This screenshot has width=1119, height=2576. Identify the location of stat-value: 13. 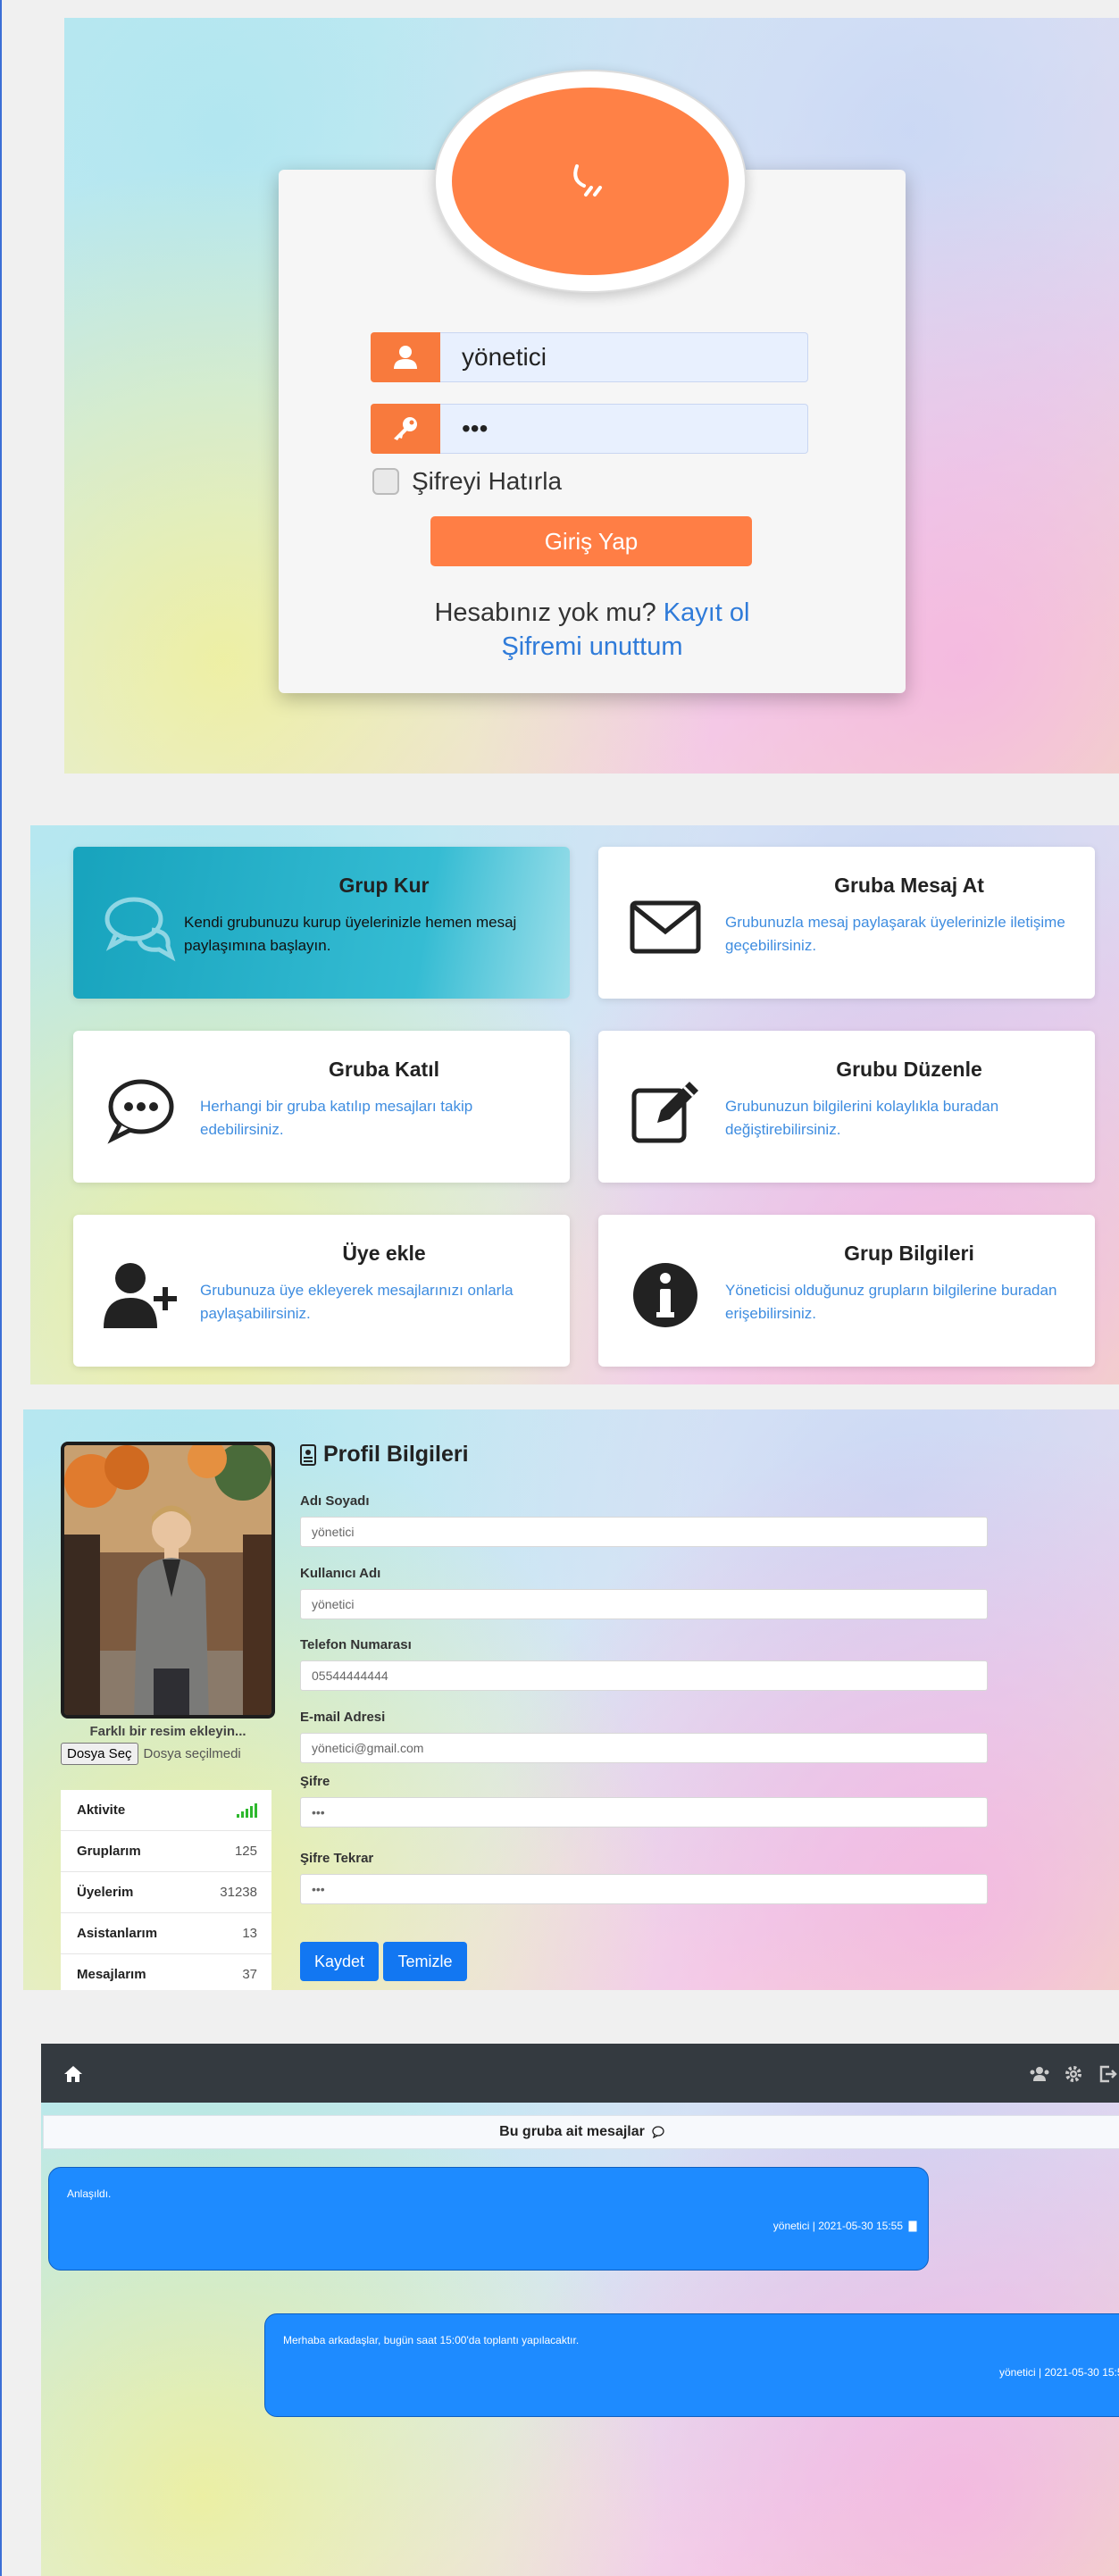
(249, 1934).